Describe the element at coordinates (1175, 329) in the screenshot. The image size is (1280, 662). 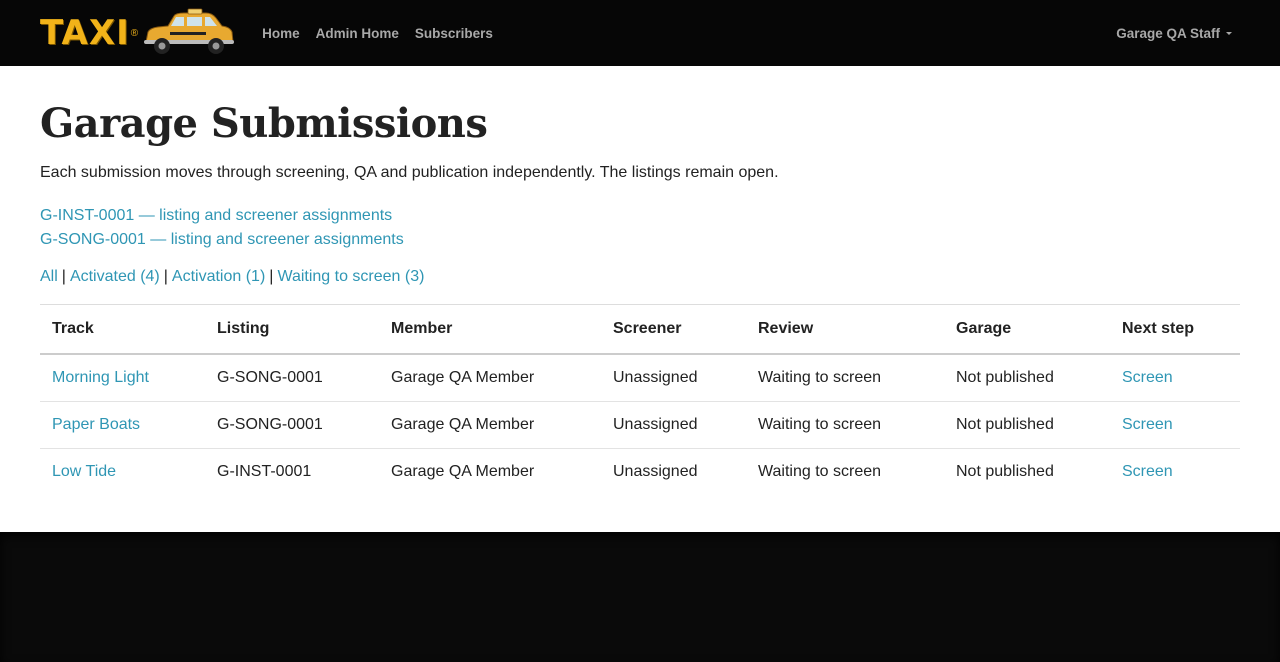
I see `col-header-next-step: Next step` at that location.